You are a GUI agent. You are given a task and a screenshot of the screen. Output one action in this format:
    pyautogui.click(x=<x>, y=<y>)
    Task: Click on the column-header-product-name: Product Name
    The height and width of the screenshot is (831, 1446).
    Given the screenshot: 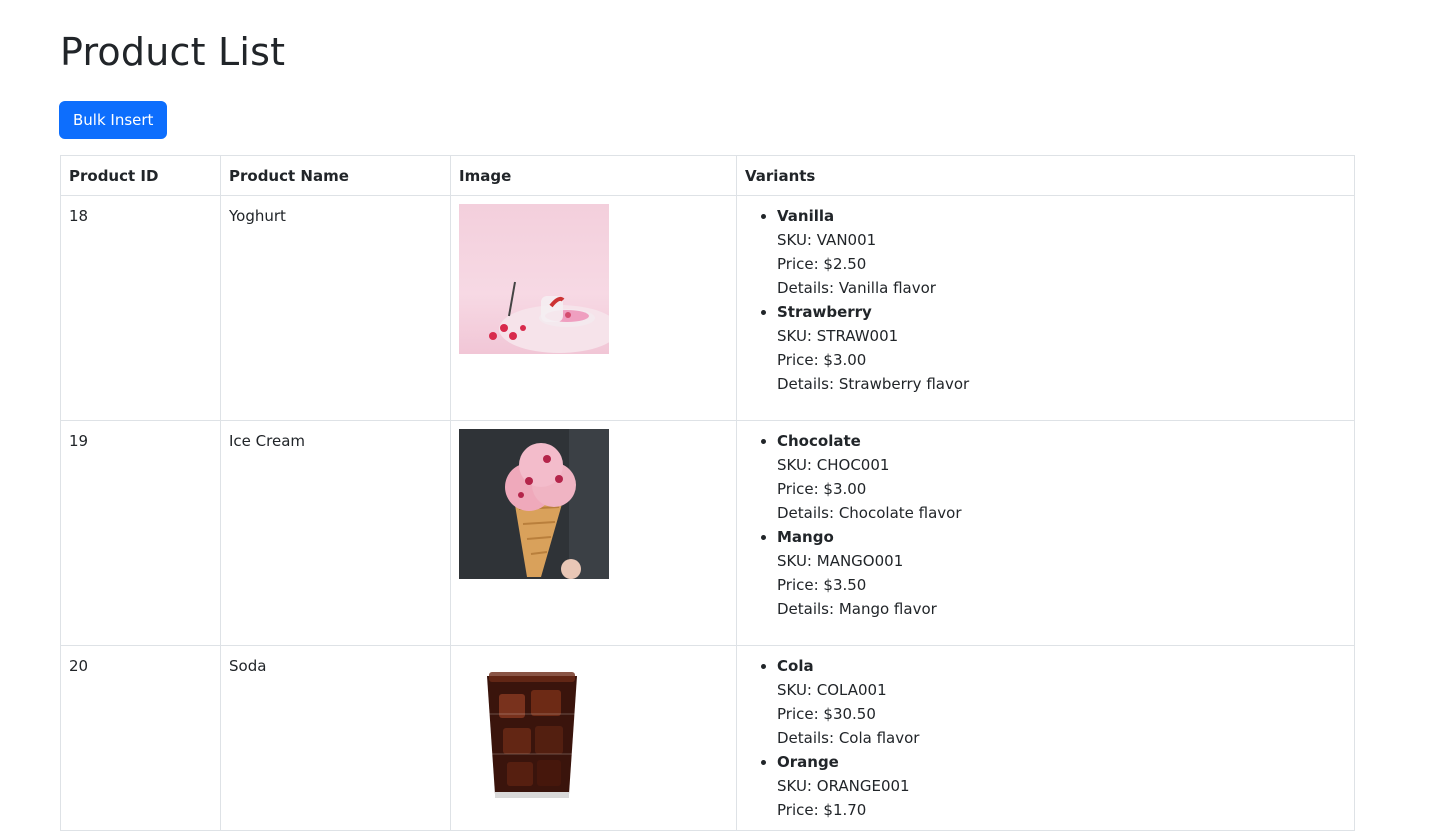 What is the action you would take?
    pyautogui.click(x=335, y=175)
    